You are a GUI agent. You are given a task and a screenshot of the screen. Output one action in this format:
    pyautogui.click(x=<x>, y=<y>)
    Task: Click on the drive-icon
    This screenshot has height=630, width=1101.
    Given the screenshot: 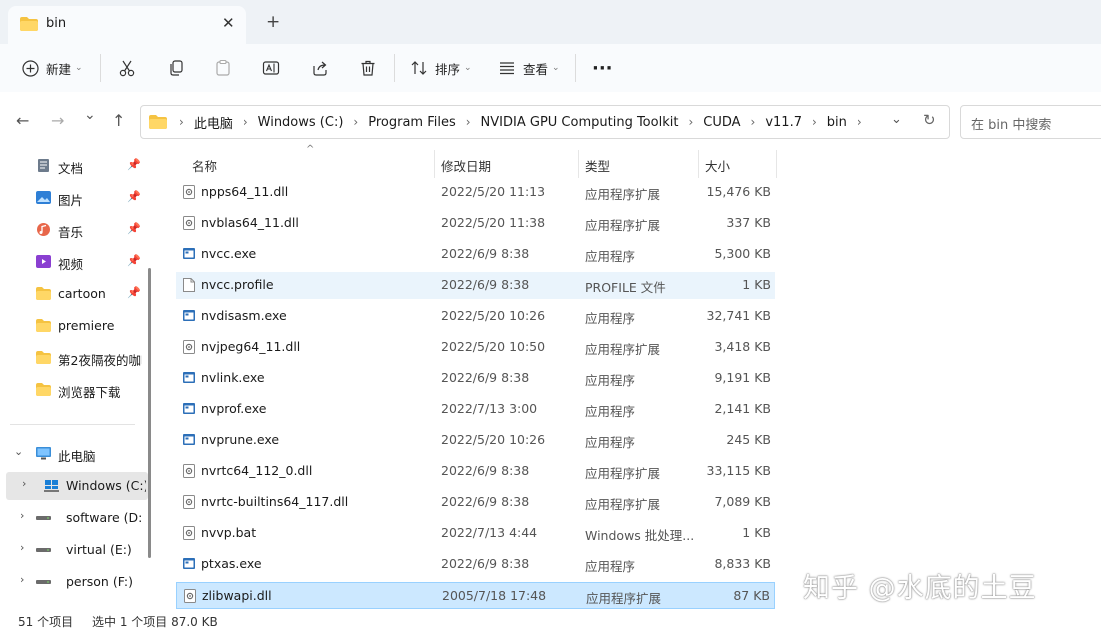 What is the action you would take?
    pyautogui.click(x=43, y=582)
    